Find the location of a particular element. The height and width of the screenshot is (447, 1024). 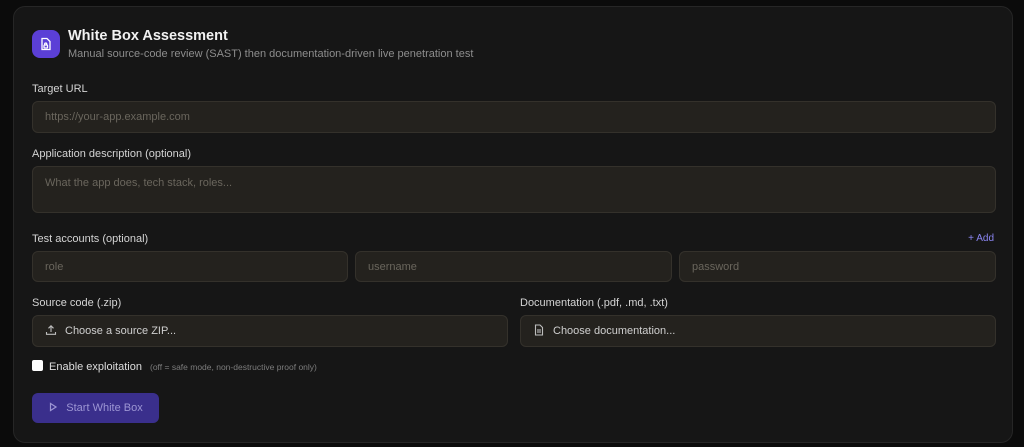

play-icon is located at coordinates (53, 408).